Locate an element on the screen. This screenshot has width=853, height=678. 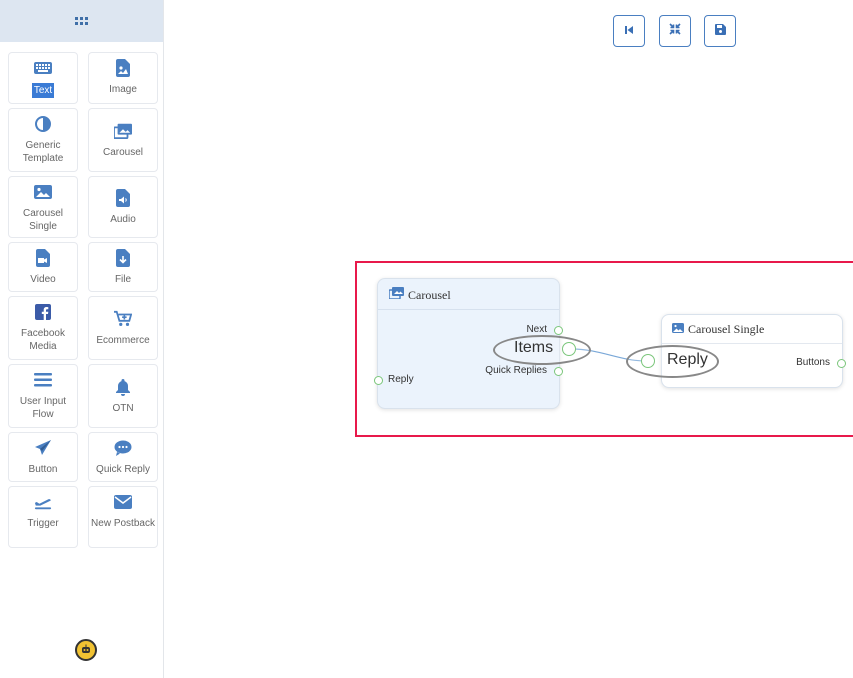
items-port-label: Items is located at coordinates (534, 347).